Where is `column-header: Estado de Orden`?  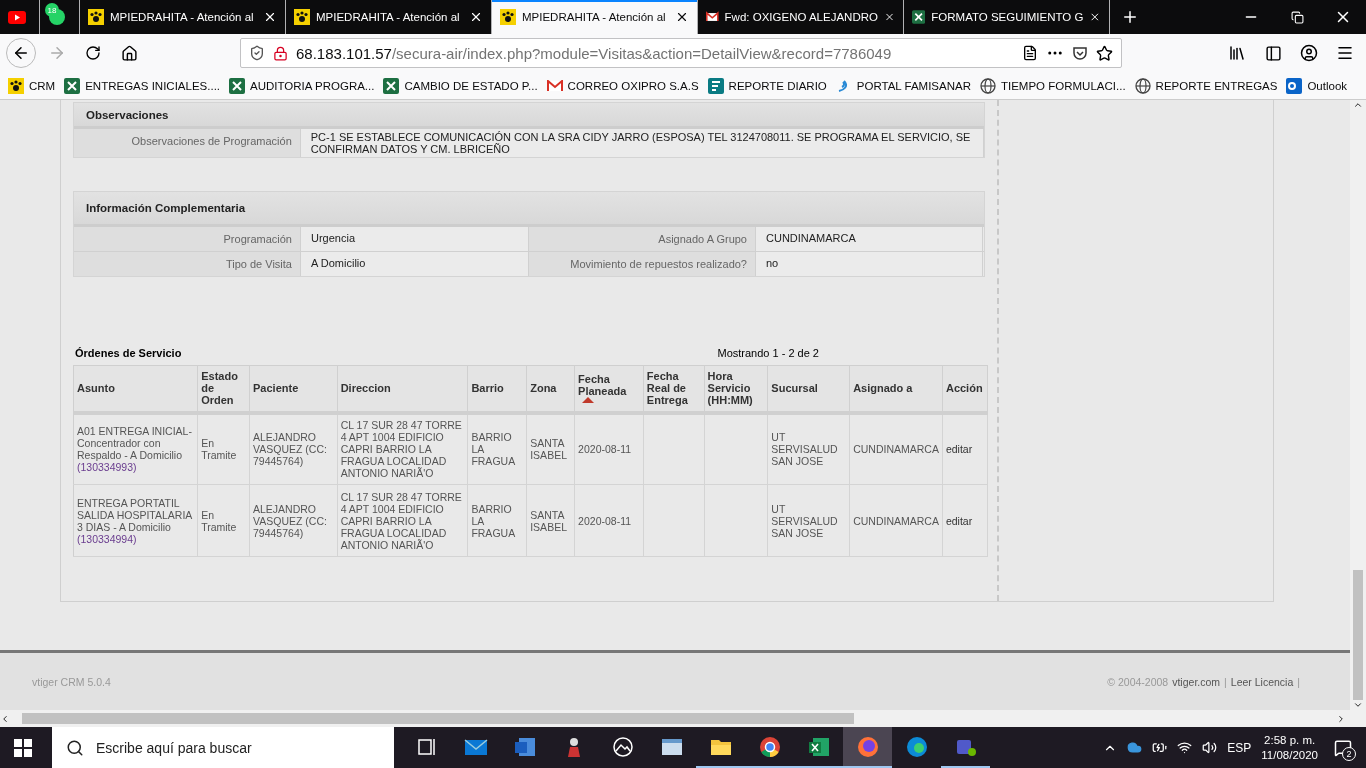
column-header: Estado de Orden is located at coordinates (223, 389).